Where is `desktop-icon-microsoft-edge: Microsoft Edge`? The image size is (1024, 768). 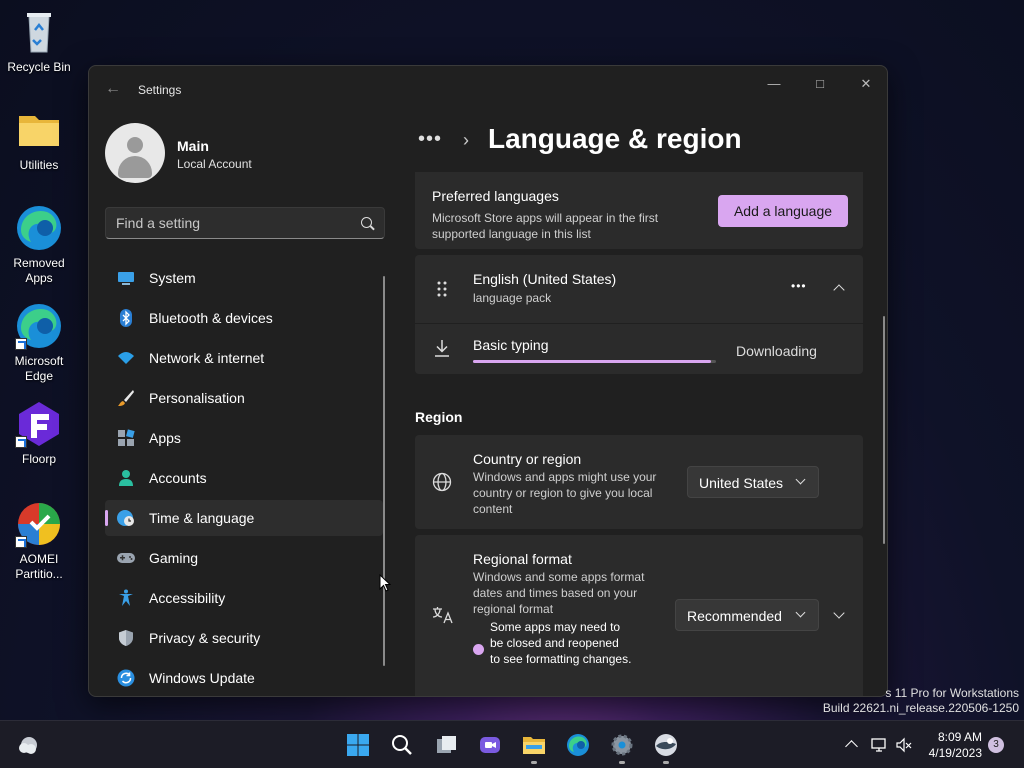 desktop-icon-microsoft-edge: Microsoft Edge is located at coordinates (39, 343).